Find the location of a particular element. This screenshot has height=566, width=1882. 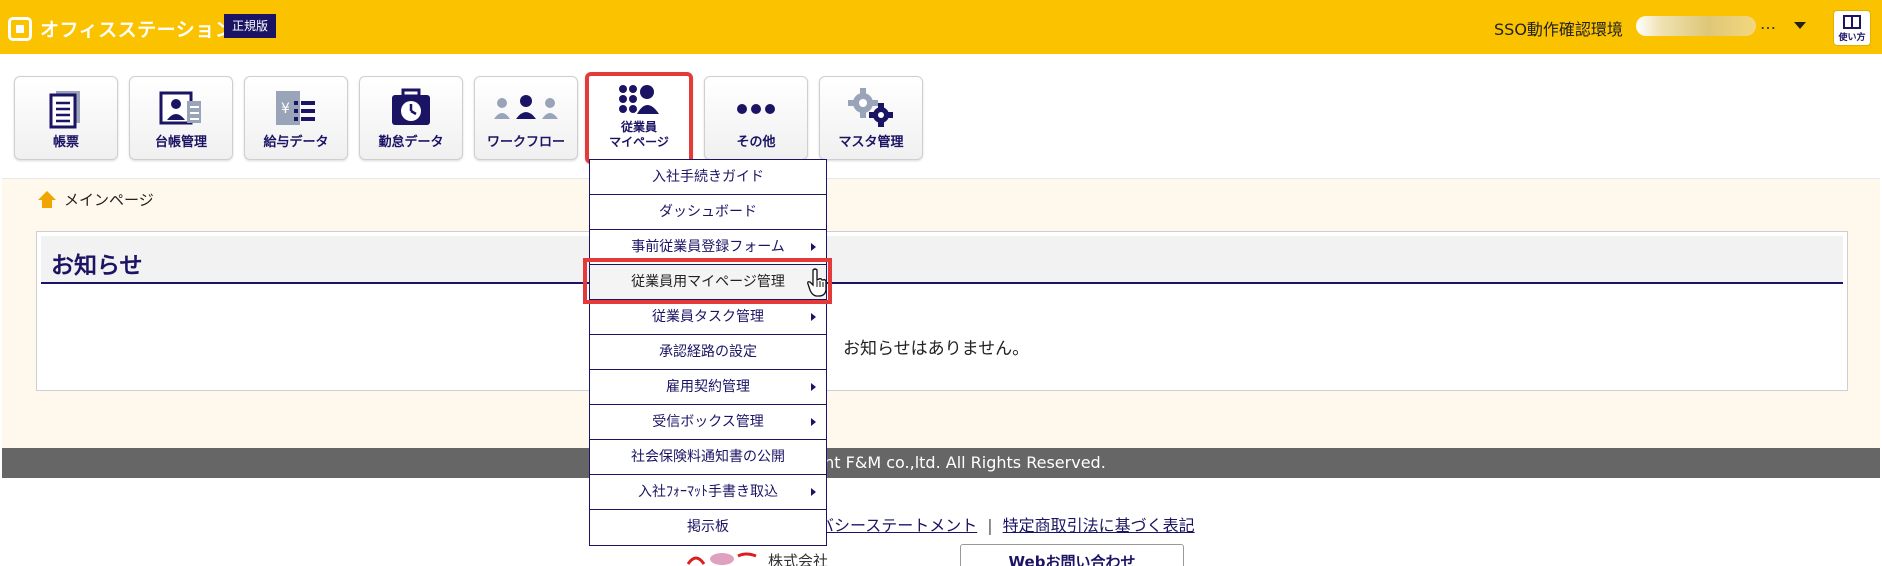

payroll-icon: ¥ is located at coordinates (295, 108).